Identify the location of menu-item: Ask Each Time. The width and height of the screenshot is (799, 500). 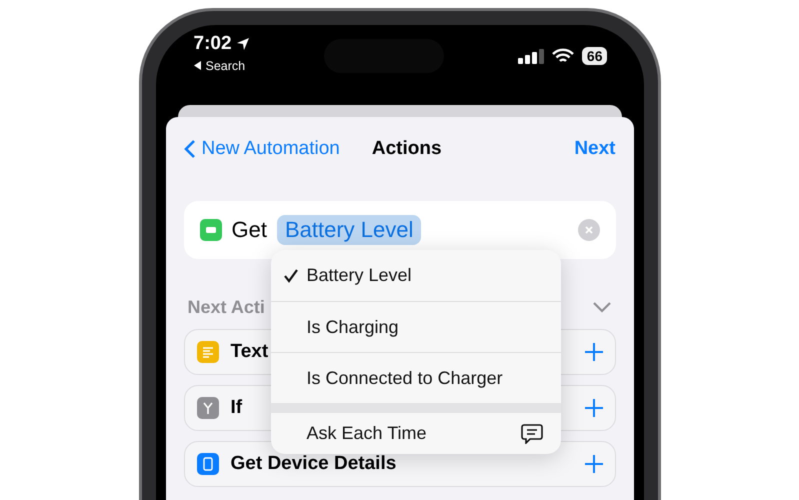
(415, 428).